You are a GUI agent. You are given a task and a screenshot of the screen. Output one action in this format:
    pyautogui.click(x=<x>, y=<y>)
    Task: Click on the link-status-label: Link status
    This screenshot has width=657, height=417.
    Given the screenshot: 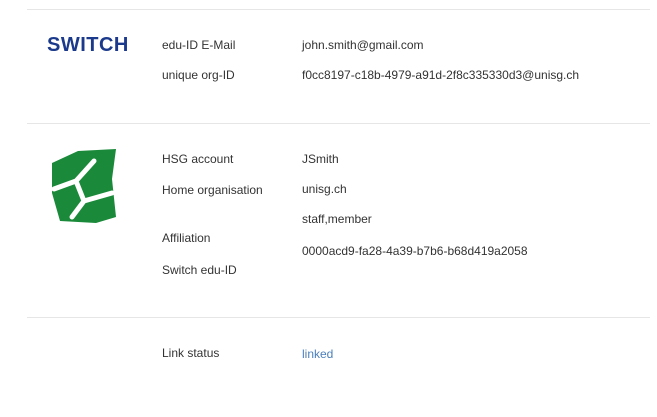 What is the action you would take?
    pyautogui.click(x=191, y=353)
    